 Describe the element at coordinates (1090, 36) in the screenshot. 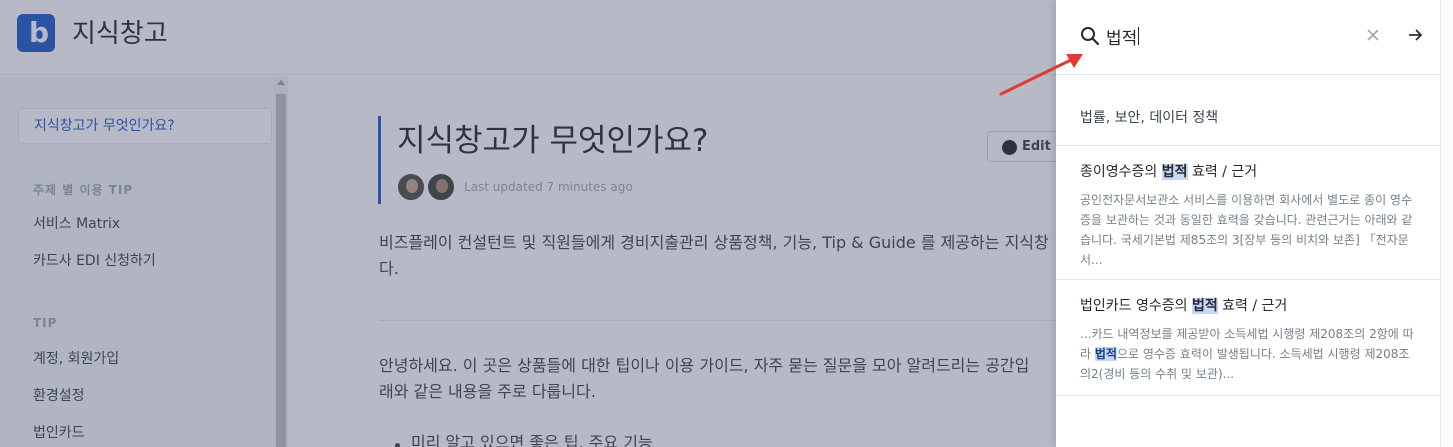

I see `search-icon` at that location.